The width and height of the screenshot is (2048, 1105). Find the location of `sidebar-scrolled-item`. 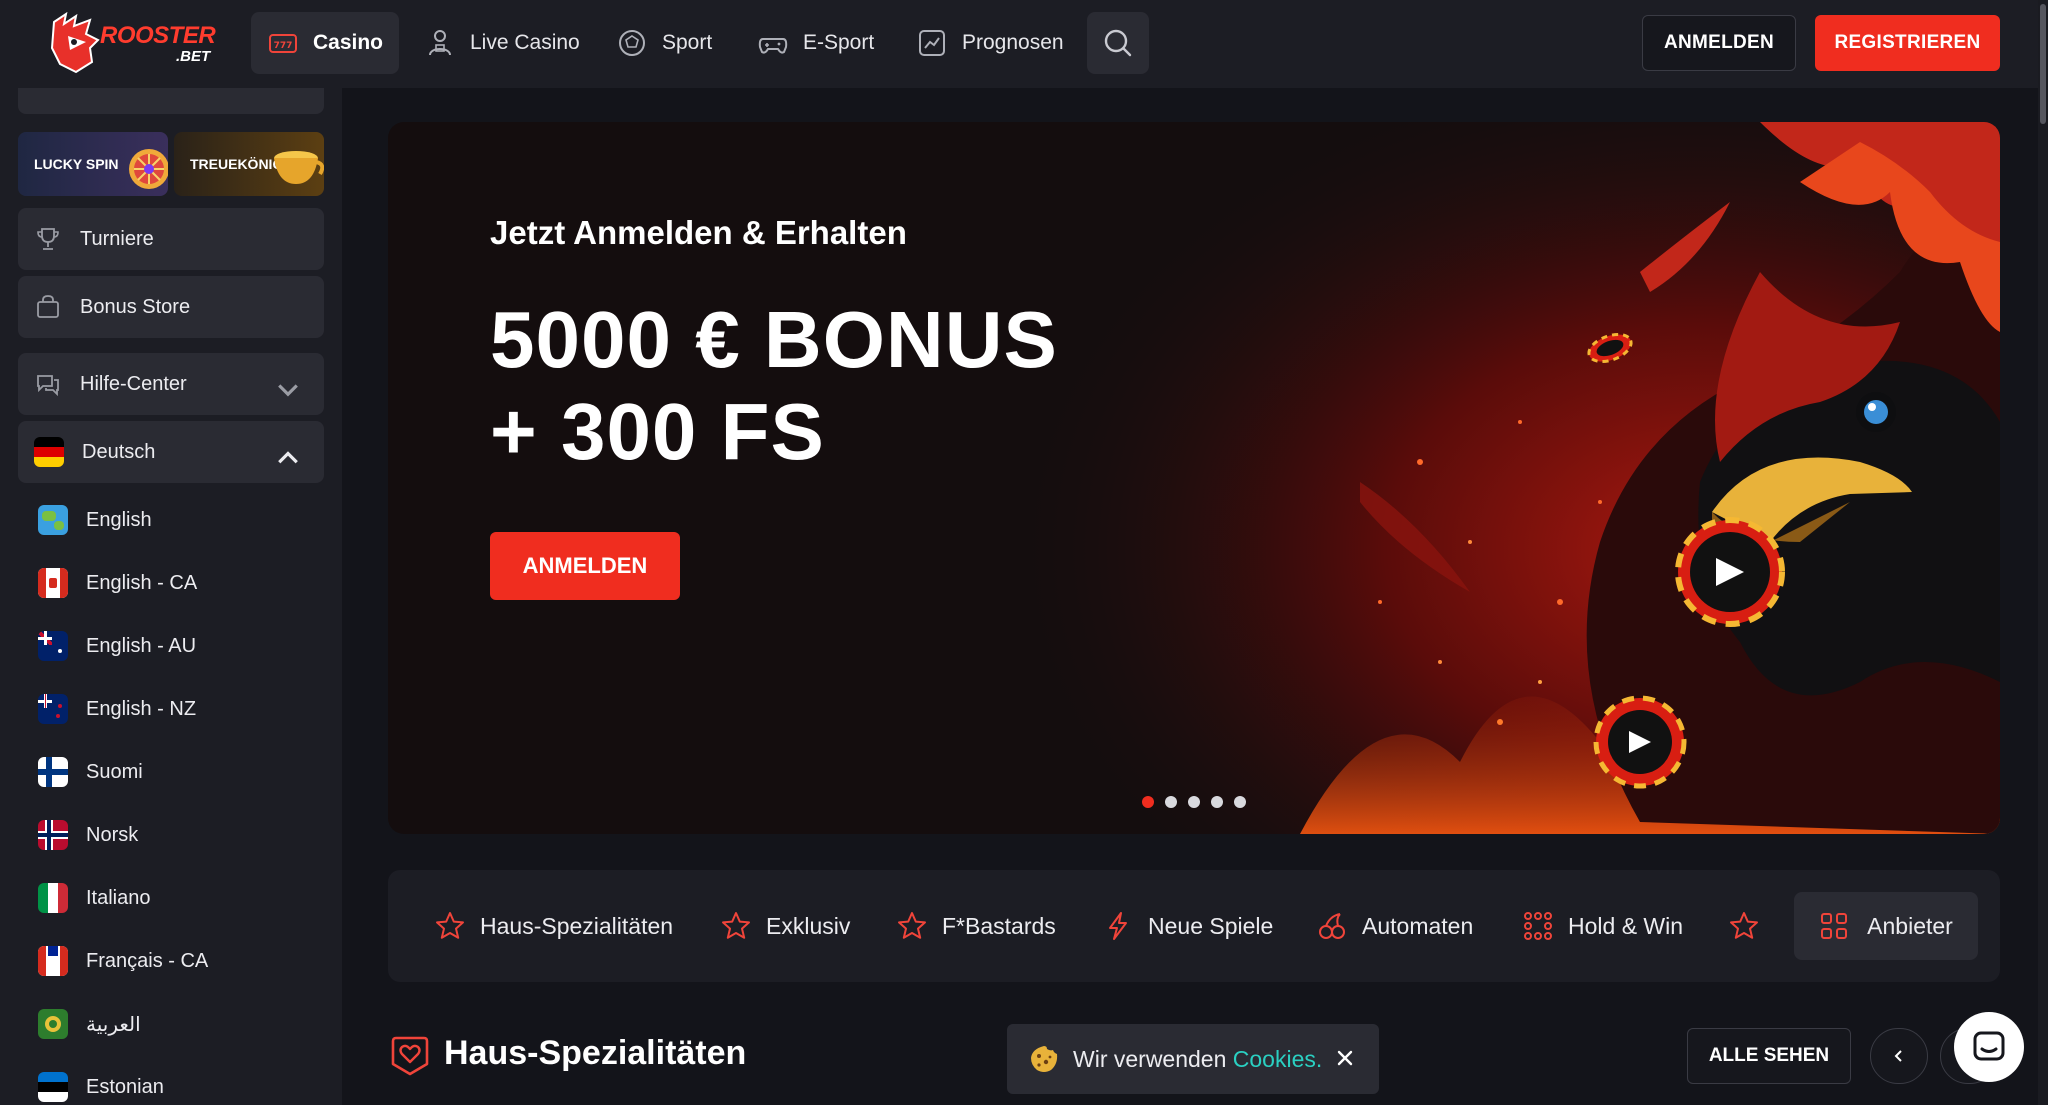

sidebar-scrolled-item is located at coordinates (171, 101).